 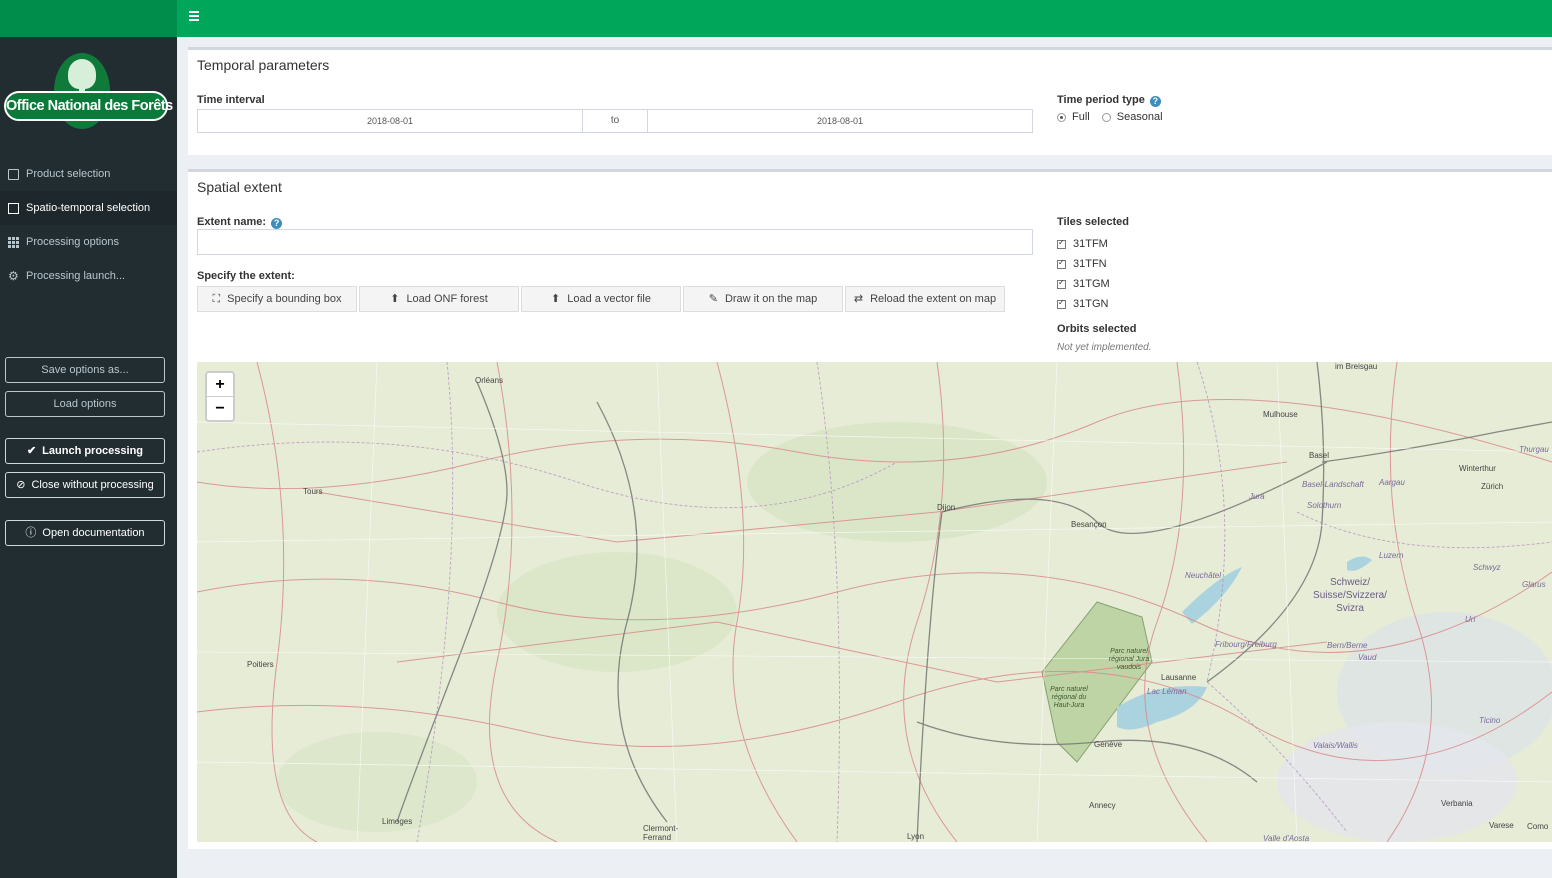 What do you see at coordinates (68, 174) in the screenshot?
I see `sidebar-item-label: Product selection` at bounding box center [68, 174].